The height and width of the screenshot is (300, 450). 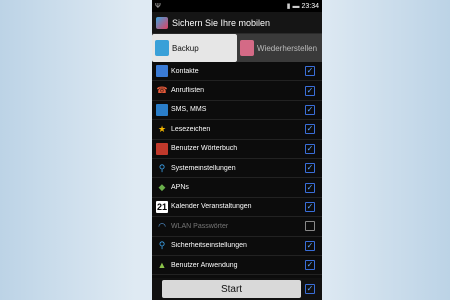 What do you see at coordinates (162, 128) in the screenshot?
I see `bookmark-star-icon: ★` at bounding box center [162, 128].